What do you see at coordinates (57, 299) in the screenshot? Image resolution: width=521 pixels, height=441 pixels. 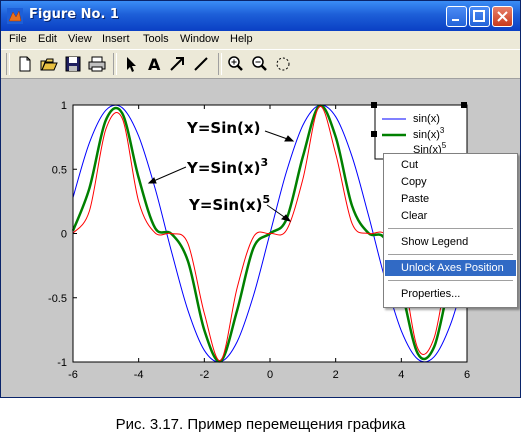 I see `y-tick-label: -0.5` at bounding box center [57, 299].